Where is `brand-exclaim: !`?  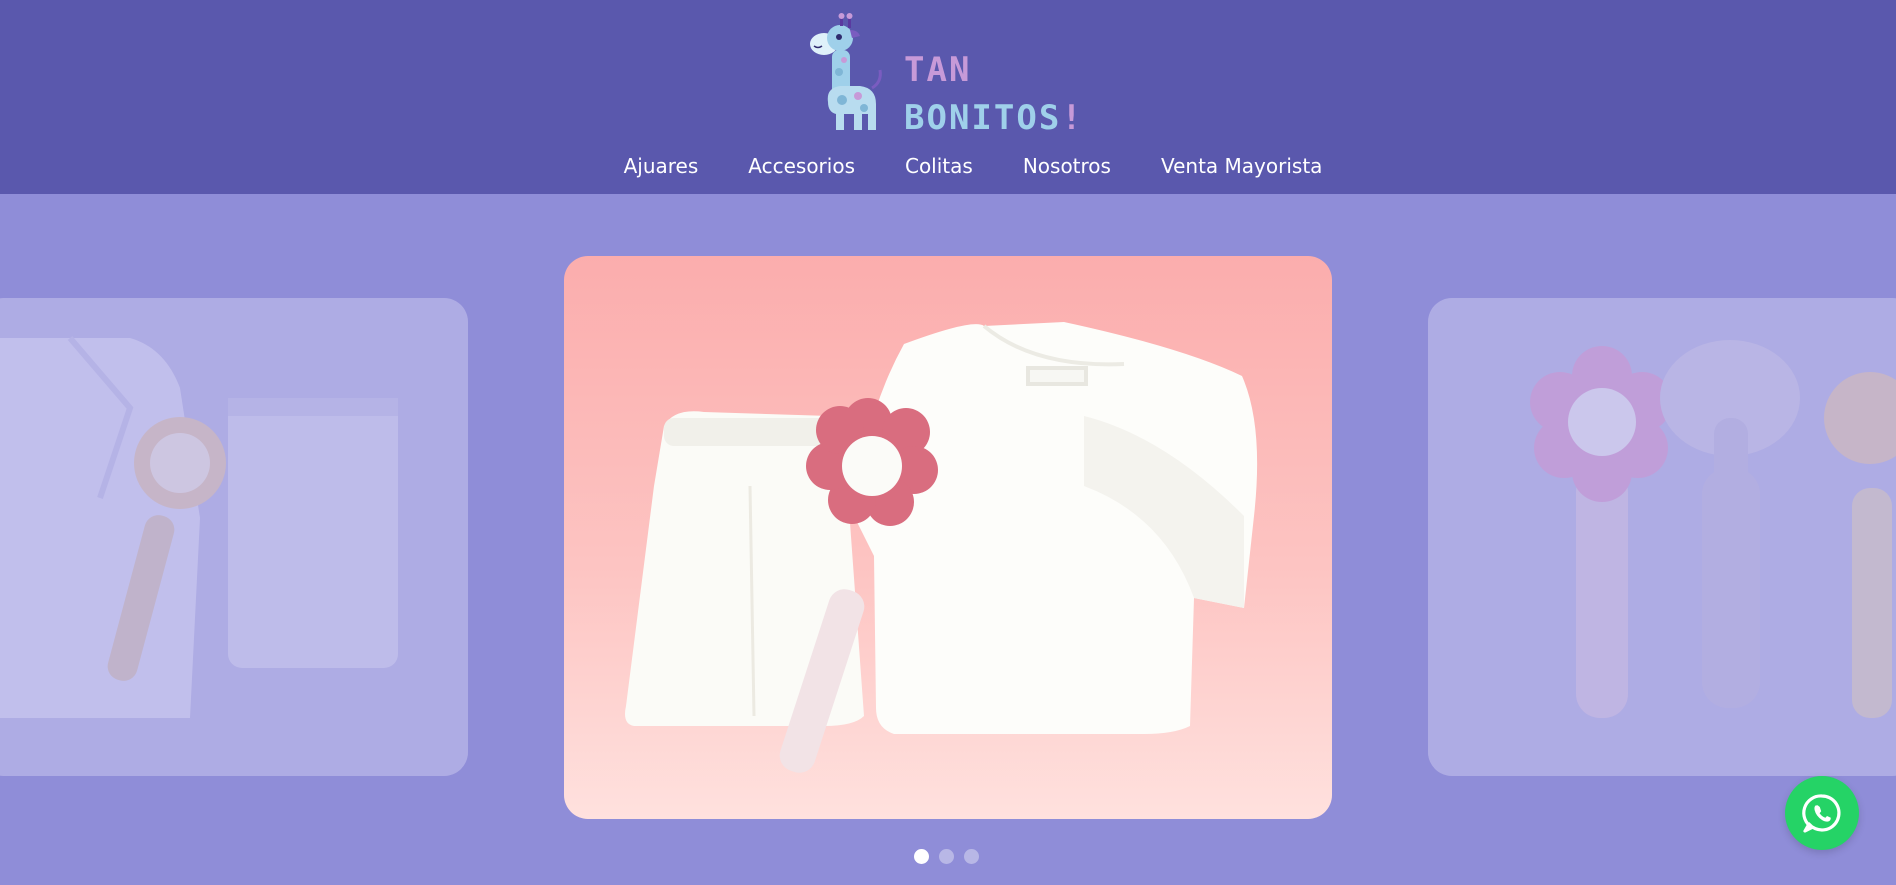 brand-exclaim: ! is located at coordinates (1072, 118).